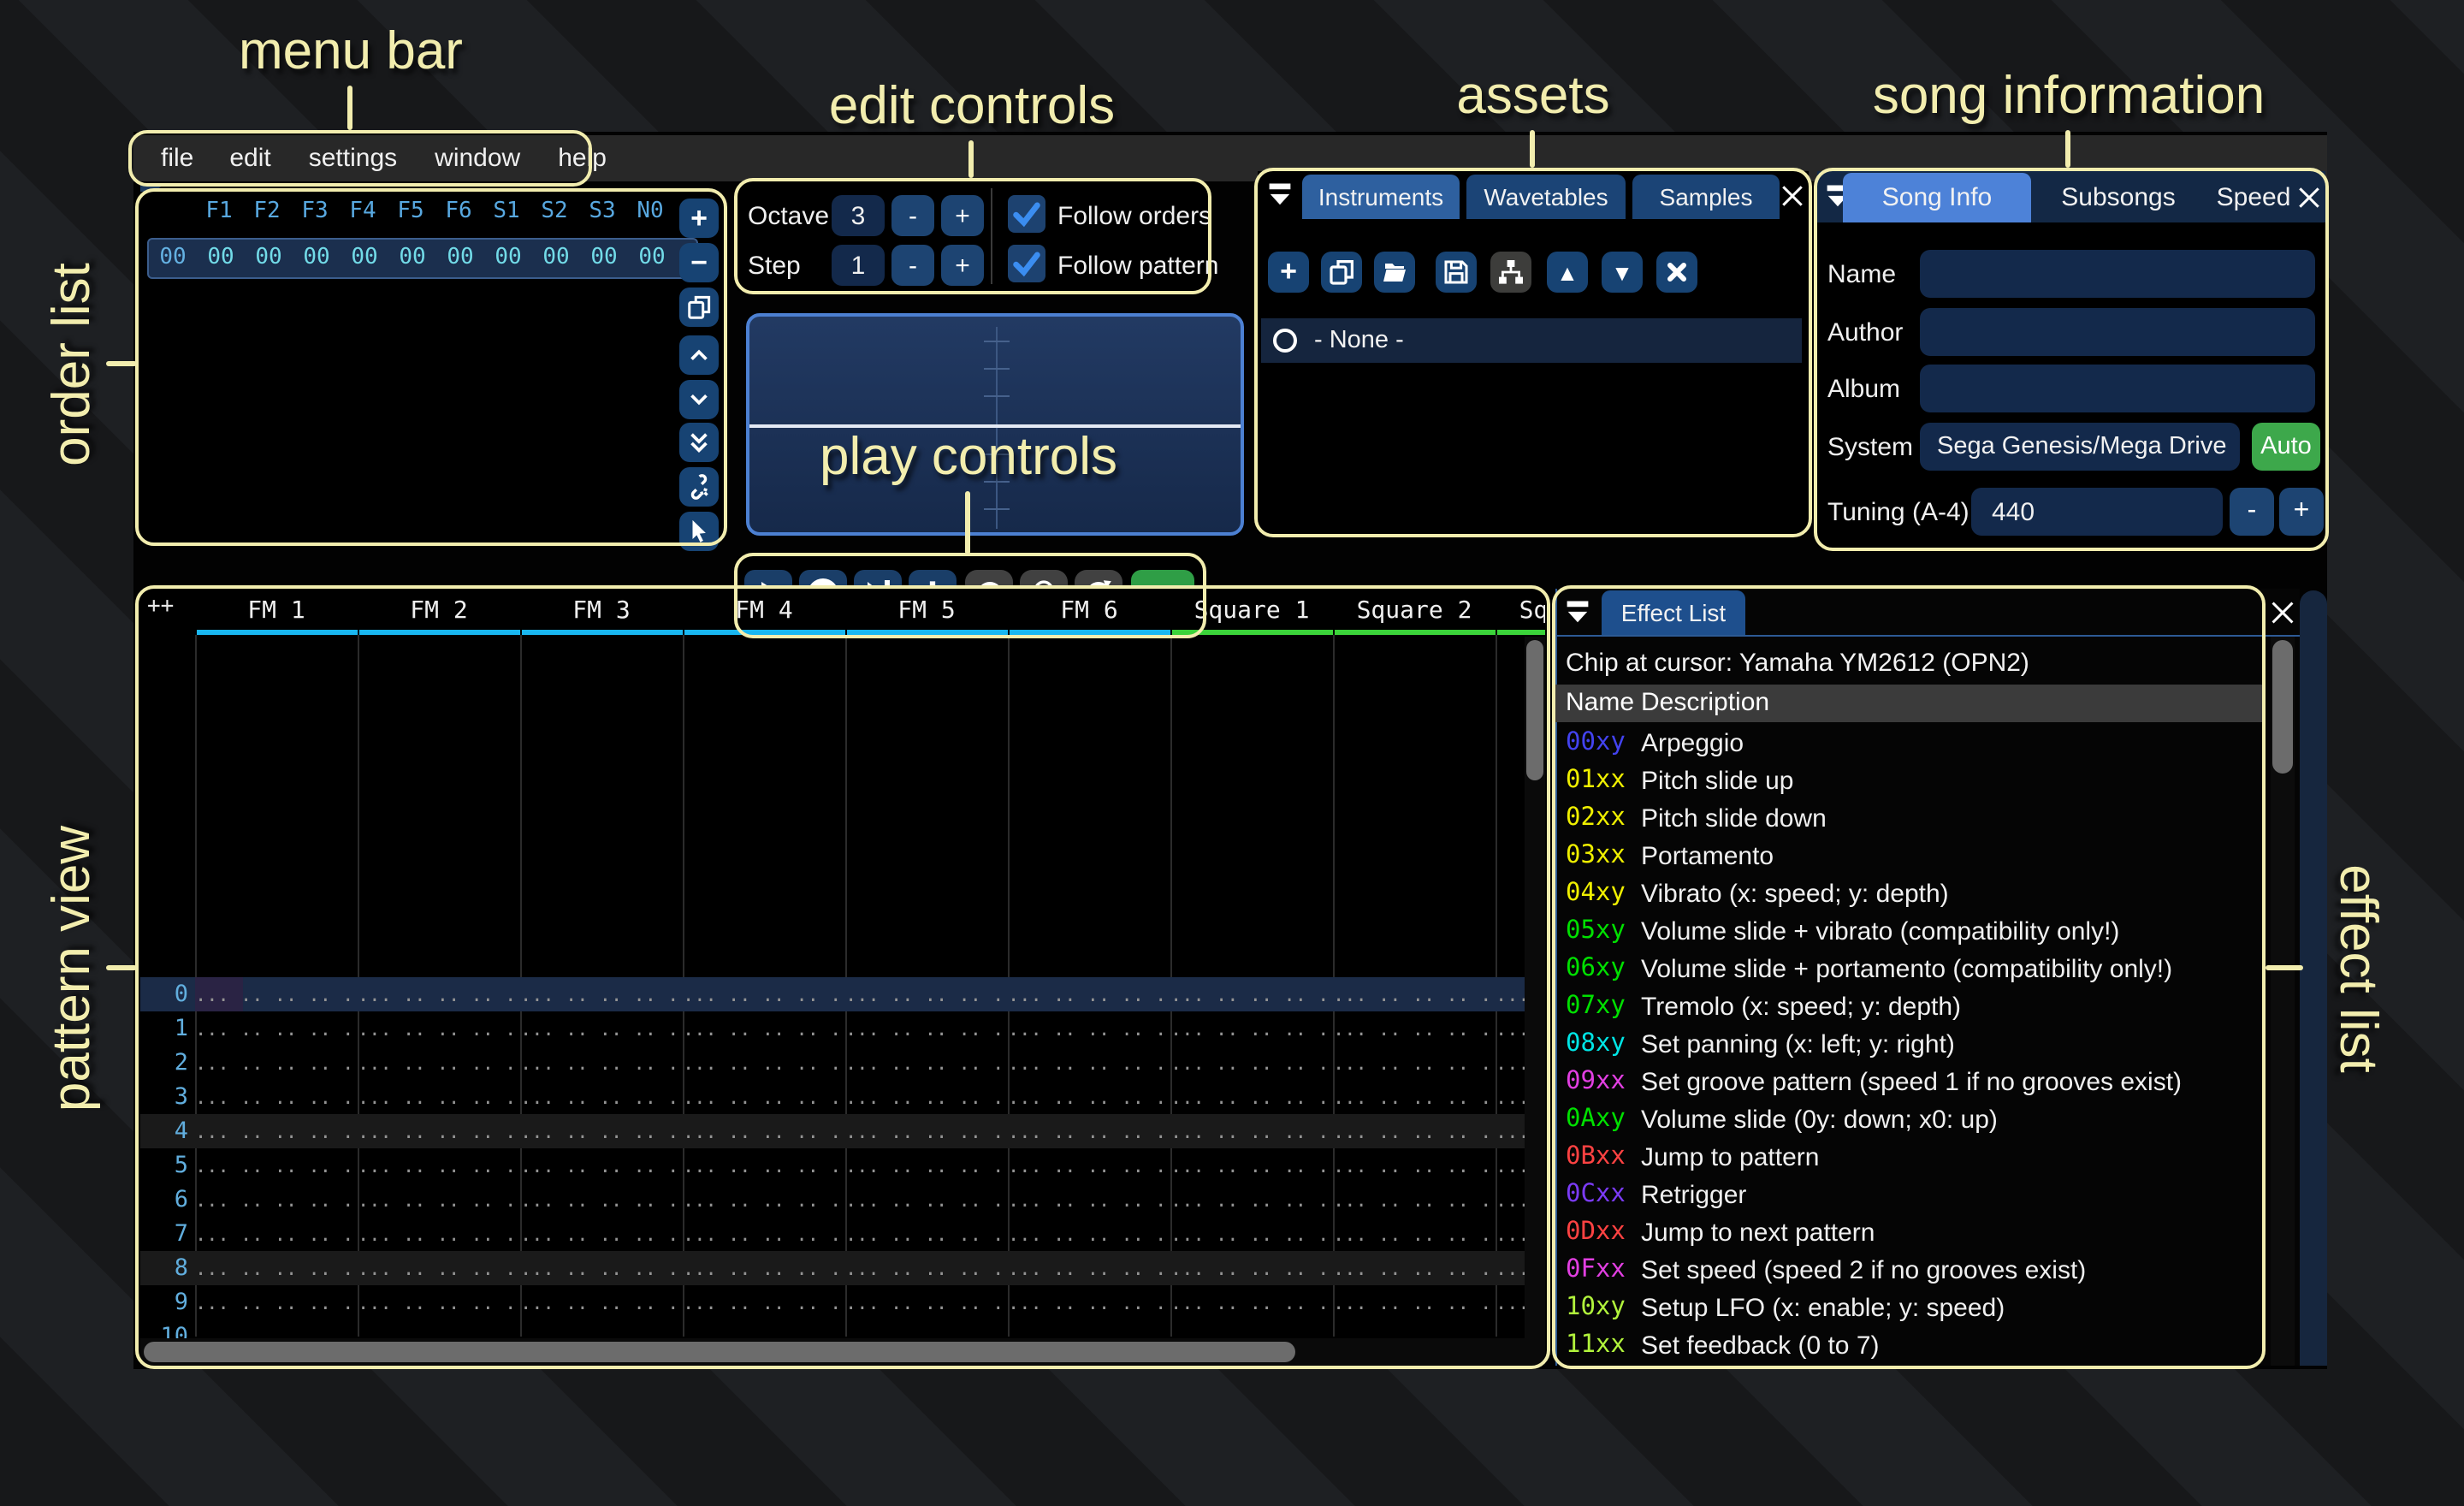 This screenshot has height=1506, width=2464. Describe the element at coordinates (962, 266) in the screenshot. I see `step-plus-button: +` at that location.